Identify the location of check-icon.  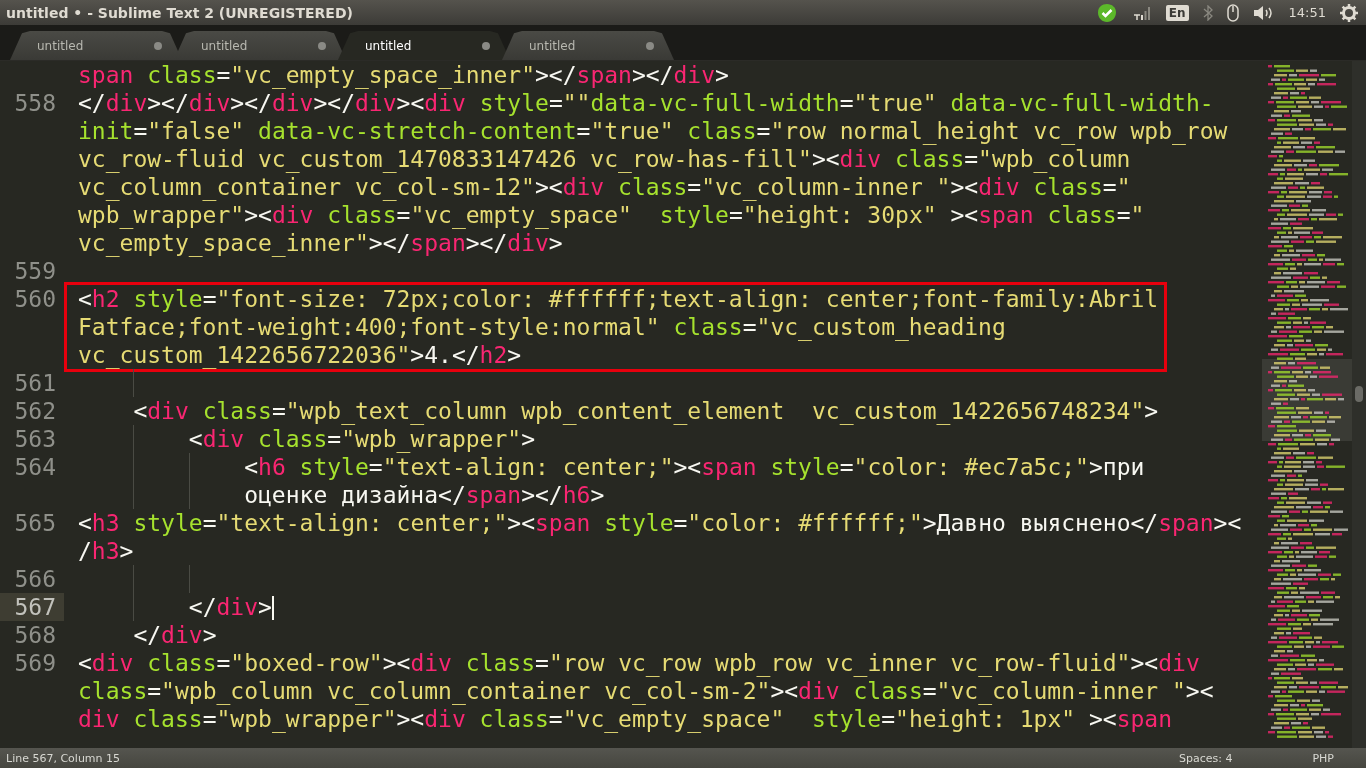
(1106, 12).